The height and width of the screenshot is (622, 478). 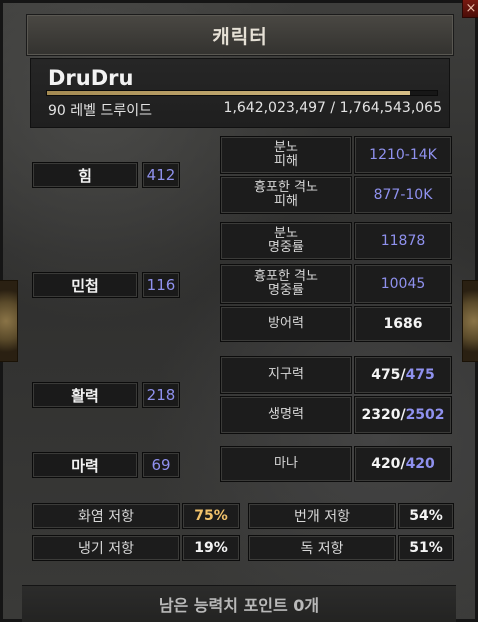 I want to click on left-ornament, so click(x=9, y=321).